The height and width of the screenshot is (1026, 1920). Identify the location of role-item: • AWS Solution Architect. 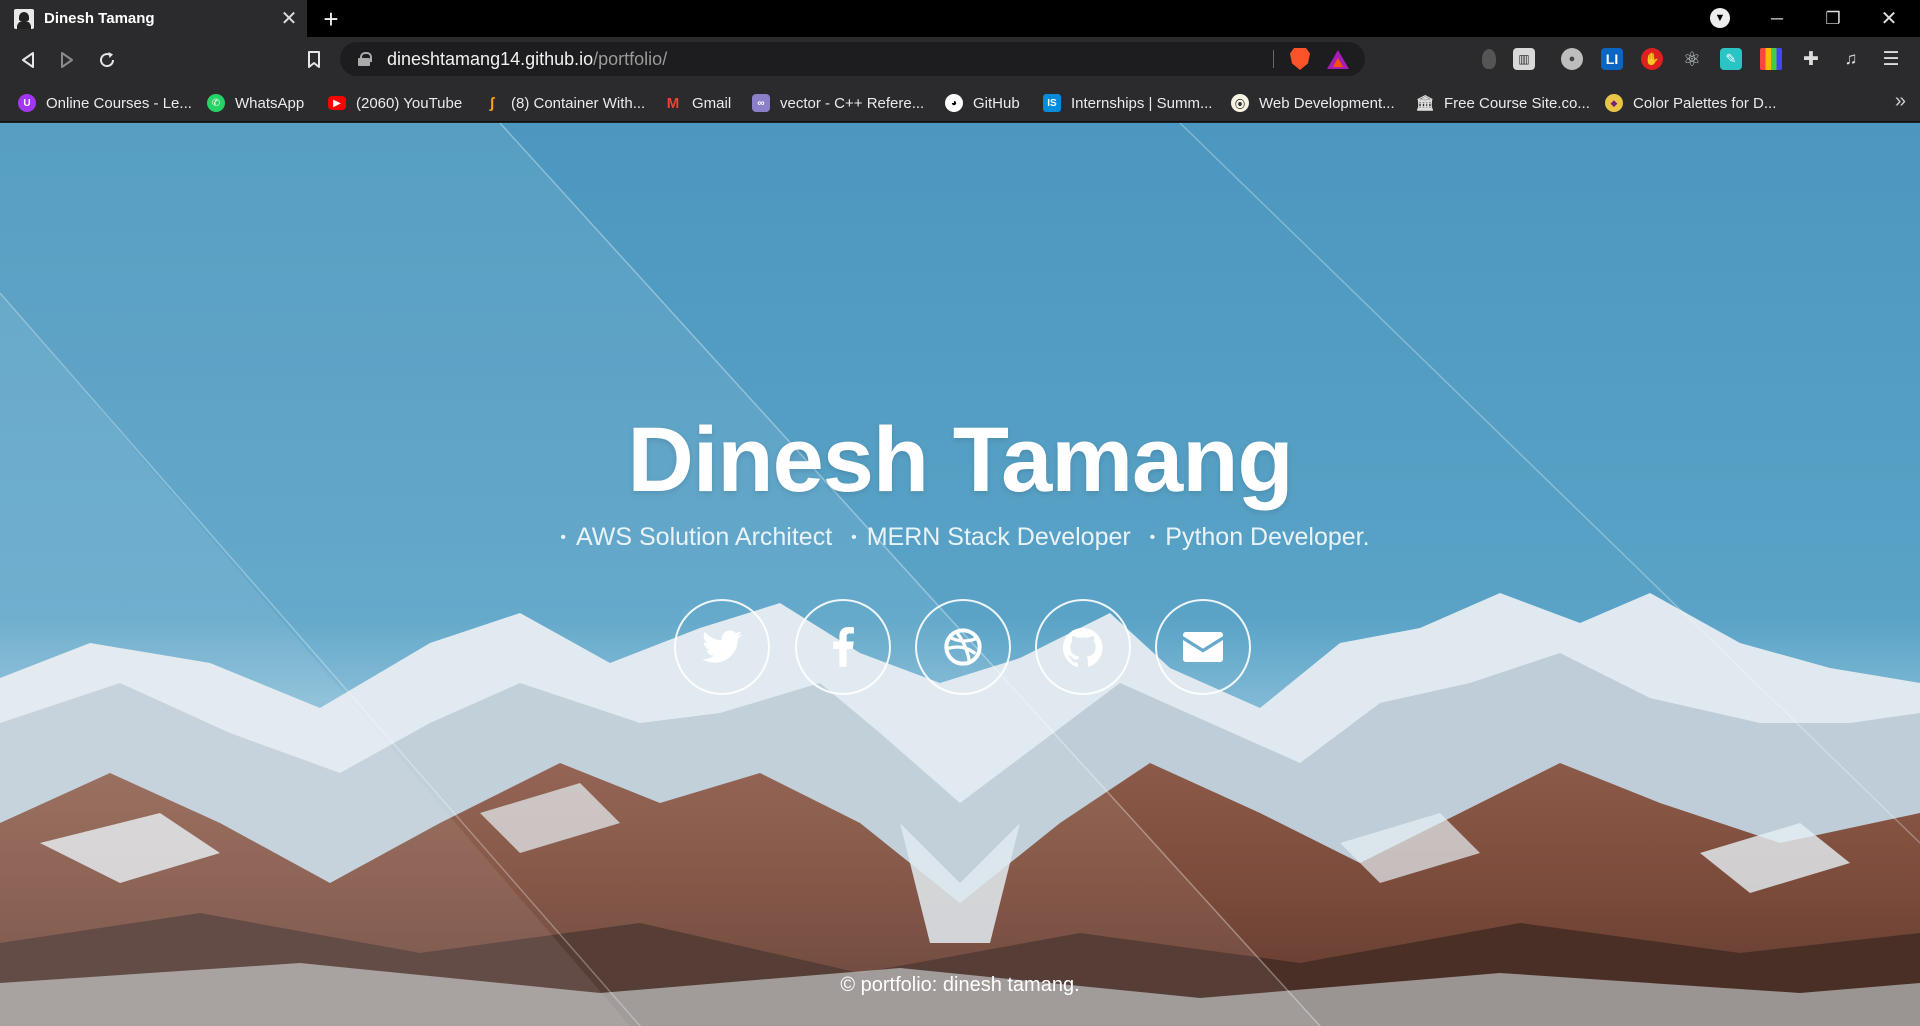
(696, 537).